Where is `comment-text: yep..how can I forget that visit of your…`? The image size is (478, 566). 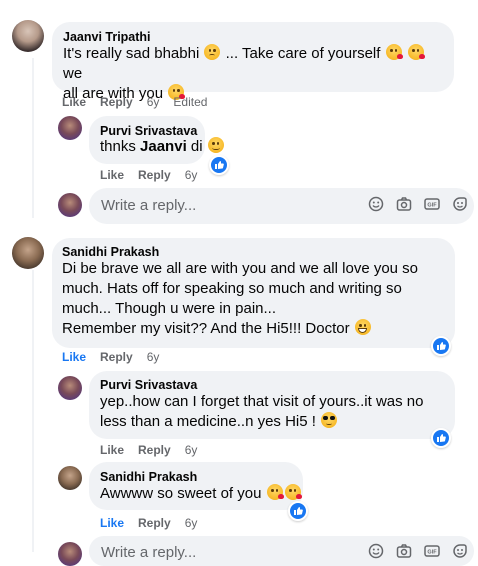
comment-text: yep..how can I forget that visit of your… is located at coordinates (262, 411).